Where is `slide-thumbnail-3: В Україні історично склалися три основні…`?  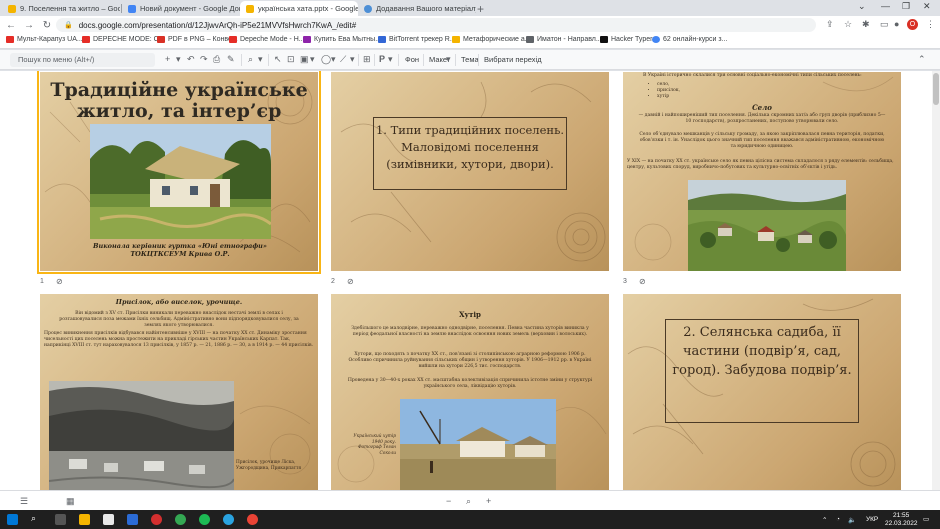
slide-thumbnail-3: В Україні історично склалися три основні… is located at coordinates (762, 171).